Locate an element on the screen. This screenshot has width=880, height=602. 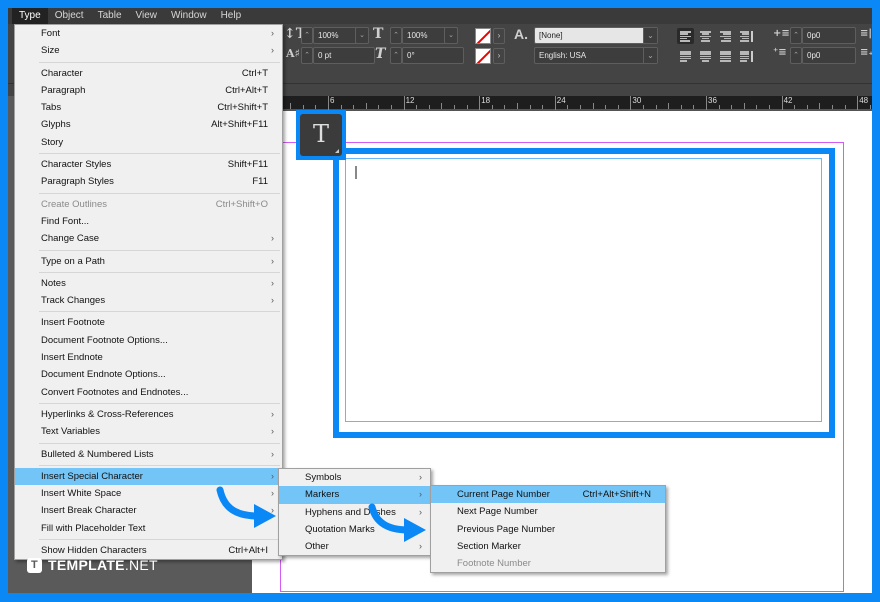
menubar-item-object: Object is located at coordinates (69, 16).